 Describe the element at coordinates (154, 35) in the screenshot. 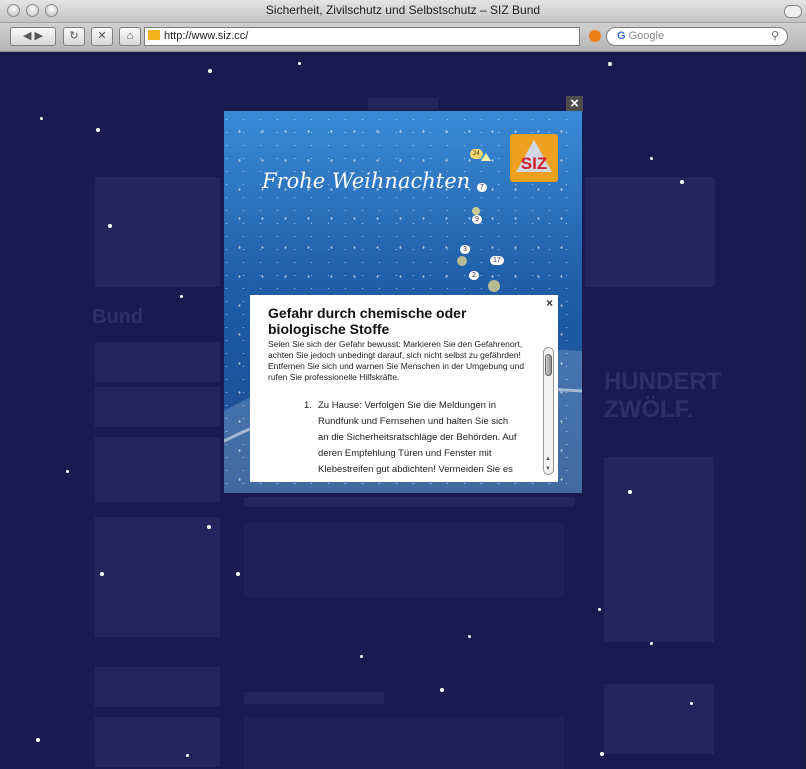

I see `site-favicon-icon` at that location.